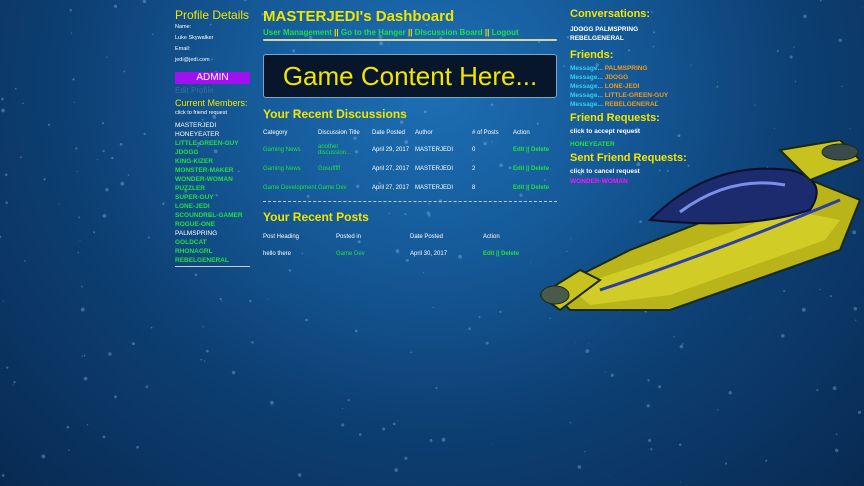  I want to click on discussion-posts: 8, so click(474, 187).